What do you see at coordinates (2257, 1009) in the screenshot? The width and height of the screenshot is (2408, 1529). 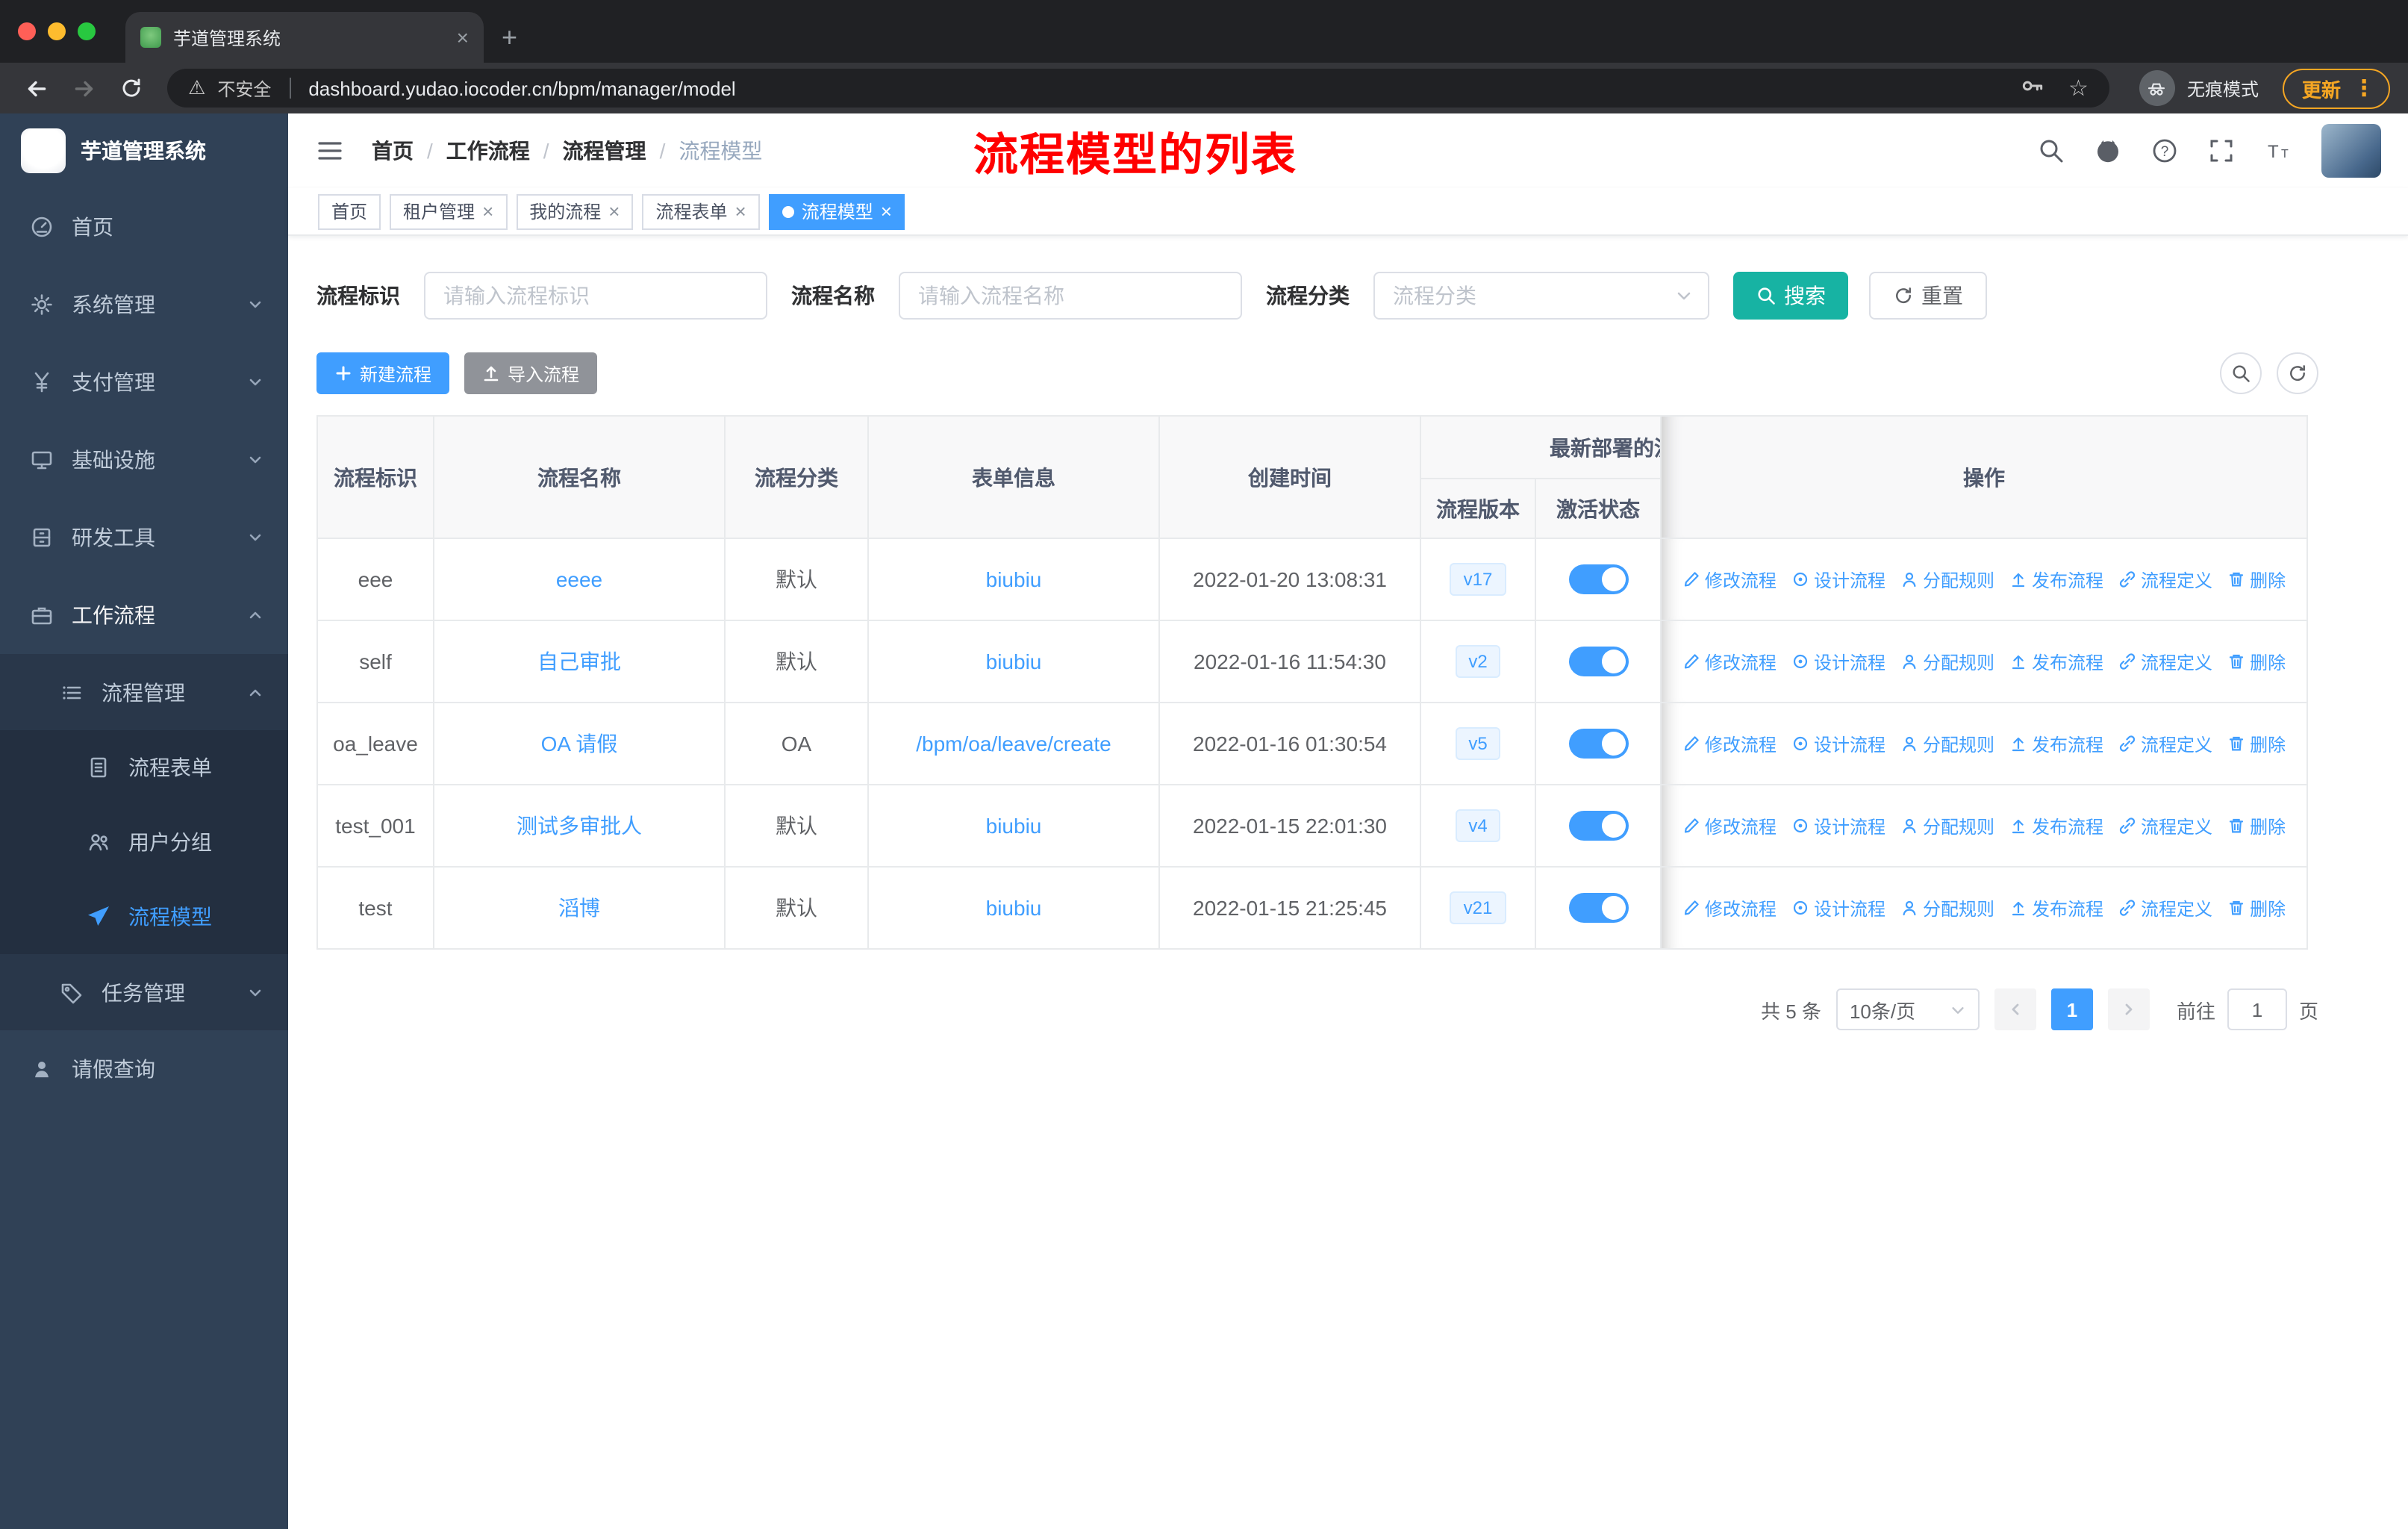 I see `goto-page-input` at bounding box center [2257, 1009].